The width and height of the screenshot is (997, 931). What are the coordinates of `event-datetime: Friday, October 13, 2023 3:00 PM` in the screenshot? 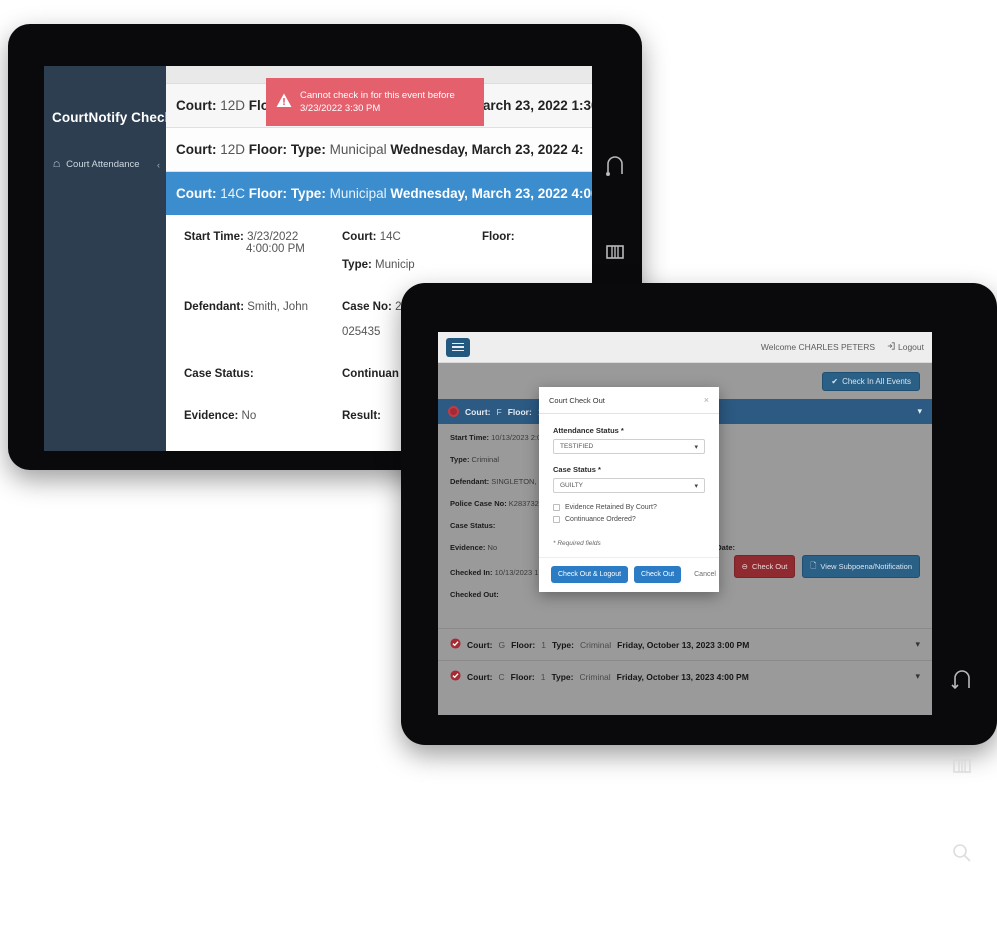 It's located at (683, 644).